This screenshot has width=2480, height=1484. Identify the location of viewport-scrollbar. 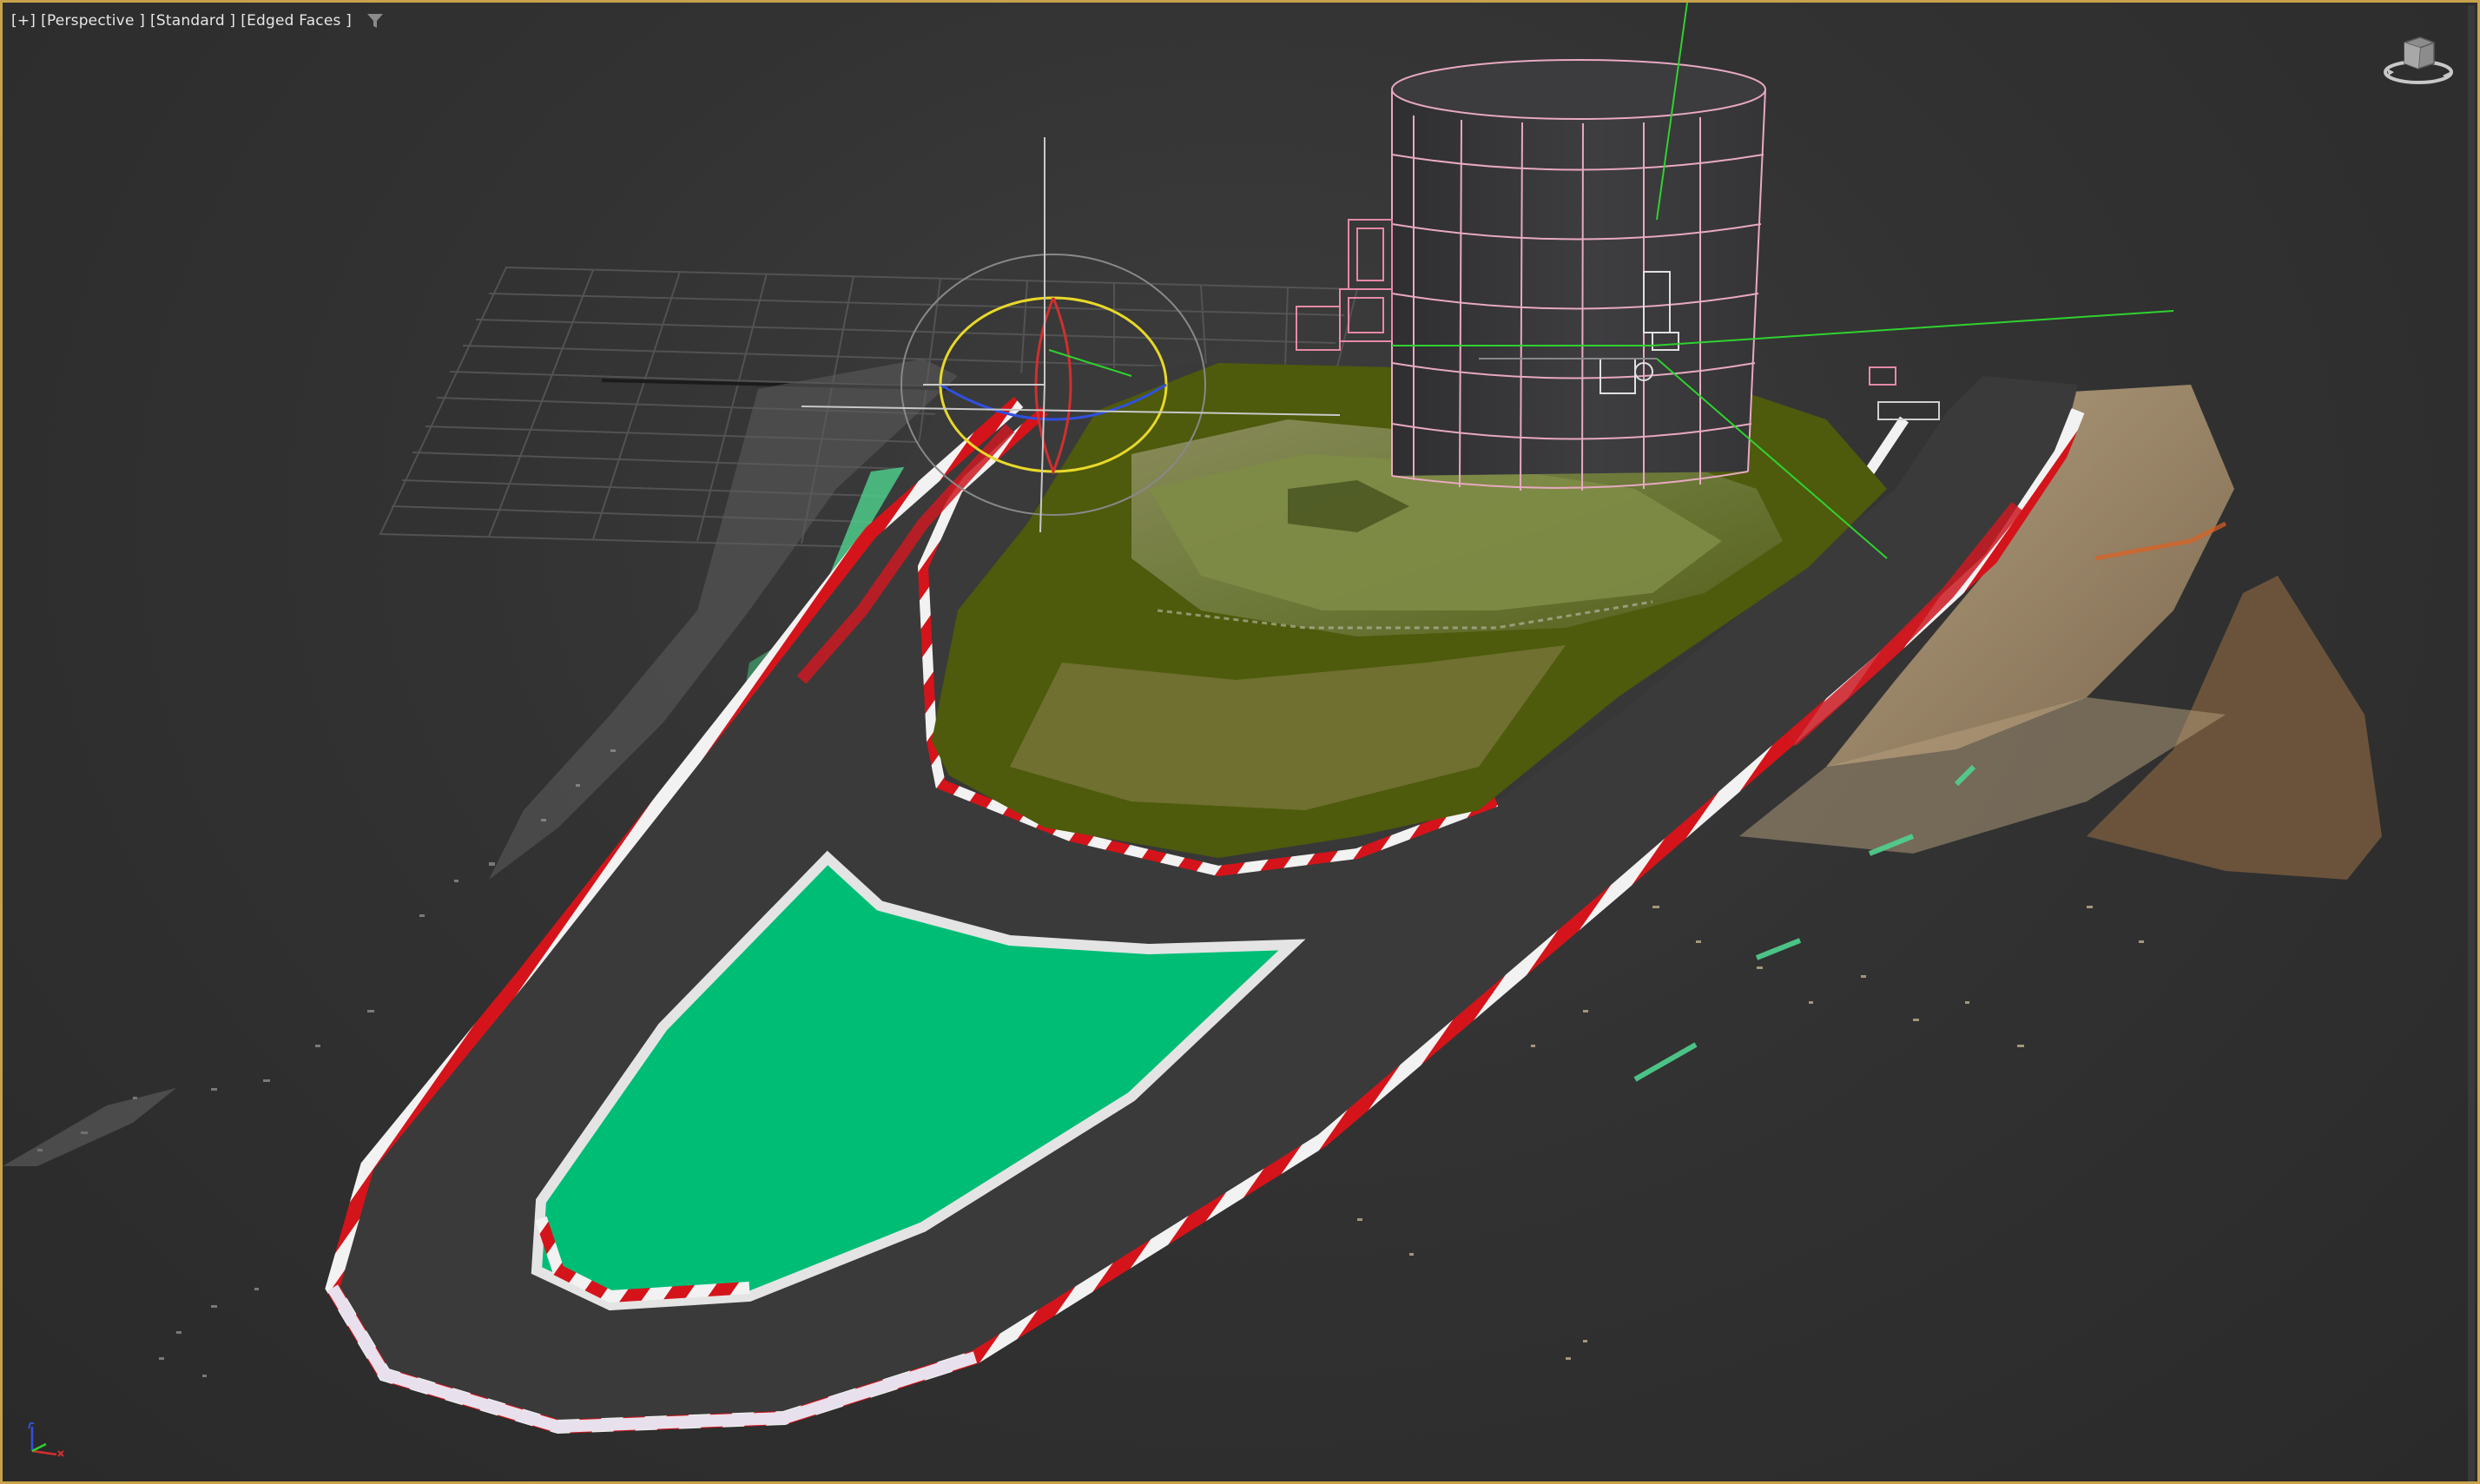
(2471, 743).